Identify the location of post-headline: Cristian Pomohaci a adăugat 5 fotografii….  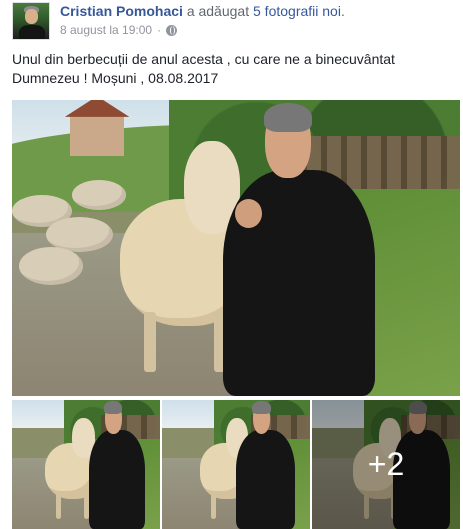
(202, 11).